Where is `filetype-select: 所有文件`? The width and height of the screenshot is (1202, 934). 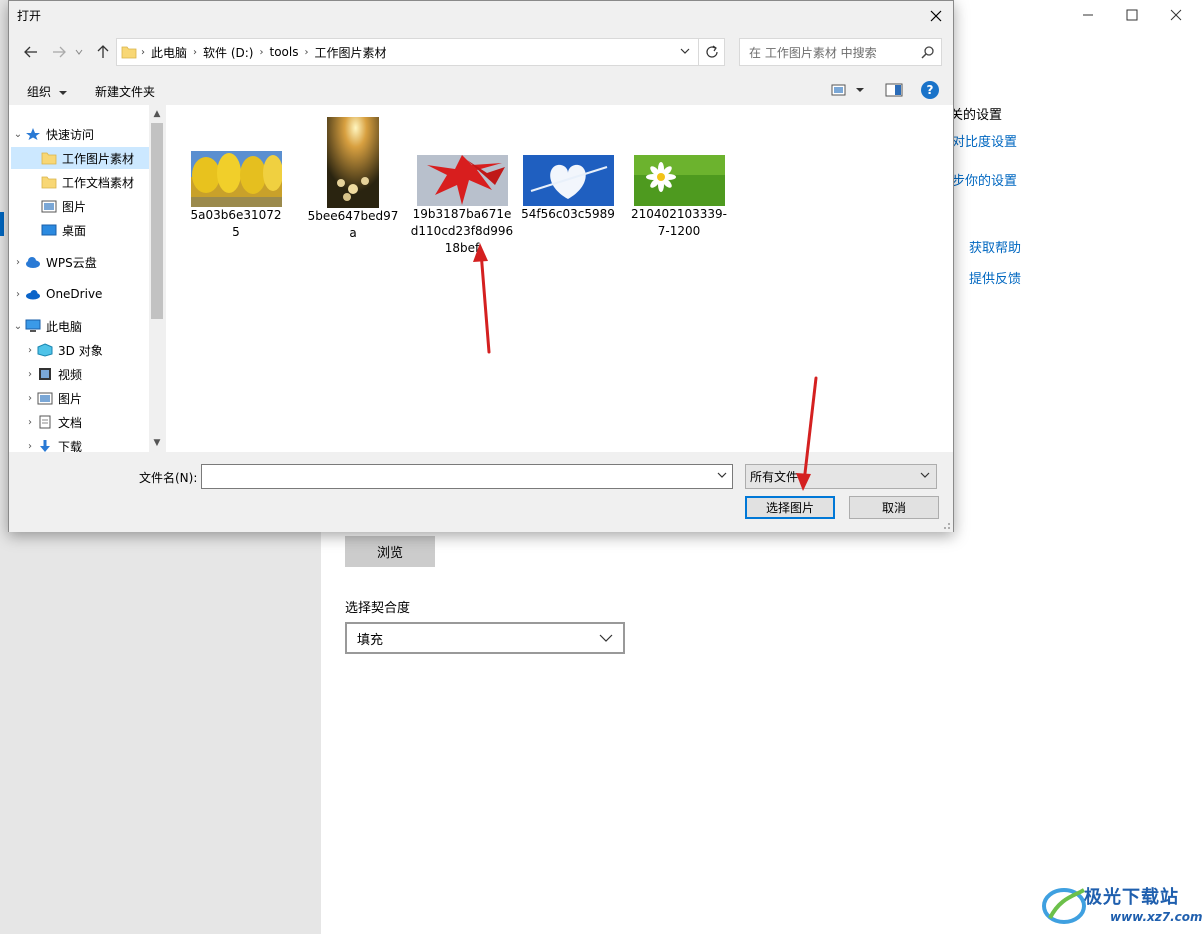 filetype-select: 所有文件 is located at coordinates (841, 476).